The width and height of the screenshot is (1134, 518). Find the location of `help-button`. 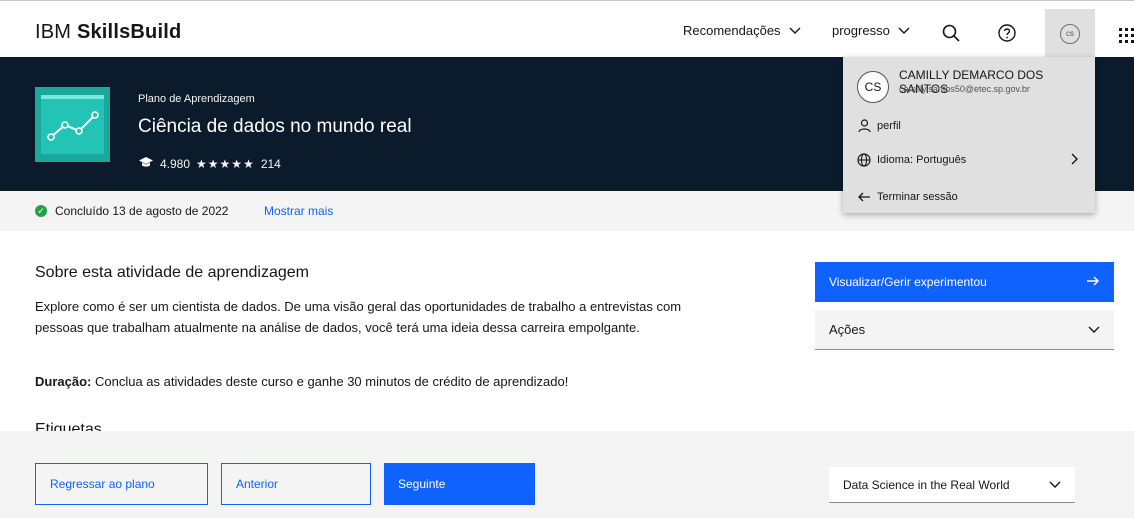

help-button is located at coordinates (1007, 35).